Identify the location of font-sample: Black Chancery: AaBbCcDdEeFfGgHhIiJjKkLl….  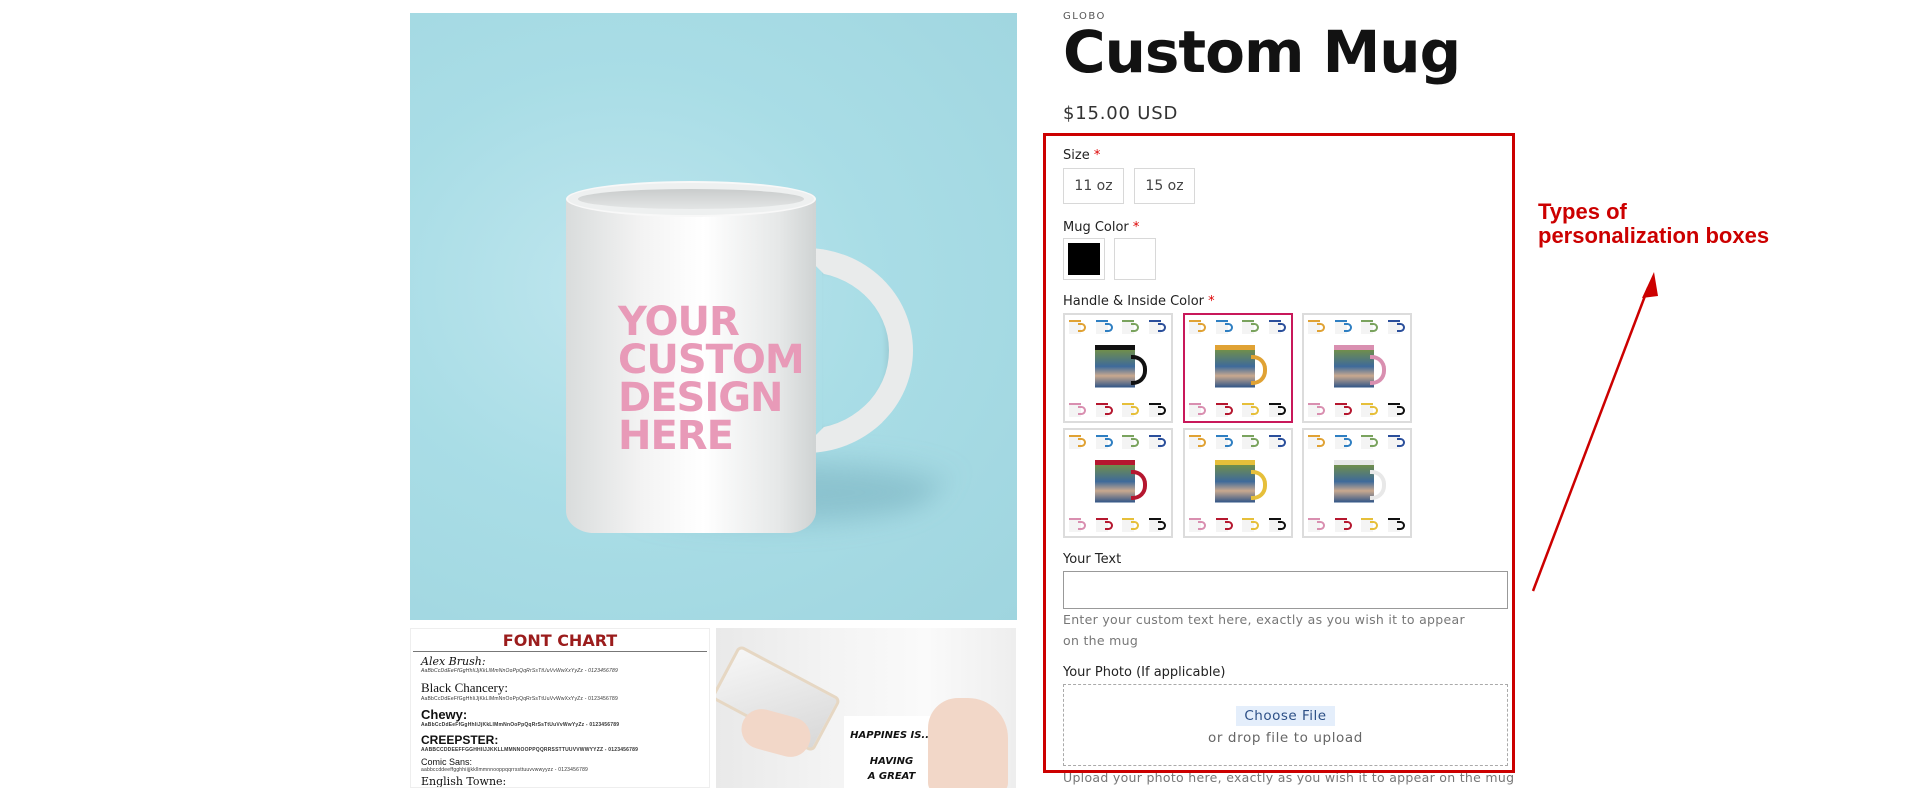
(519, 691).